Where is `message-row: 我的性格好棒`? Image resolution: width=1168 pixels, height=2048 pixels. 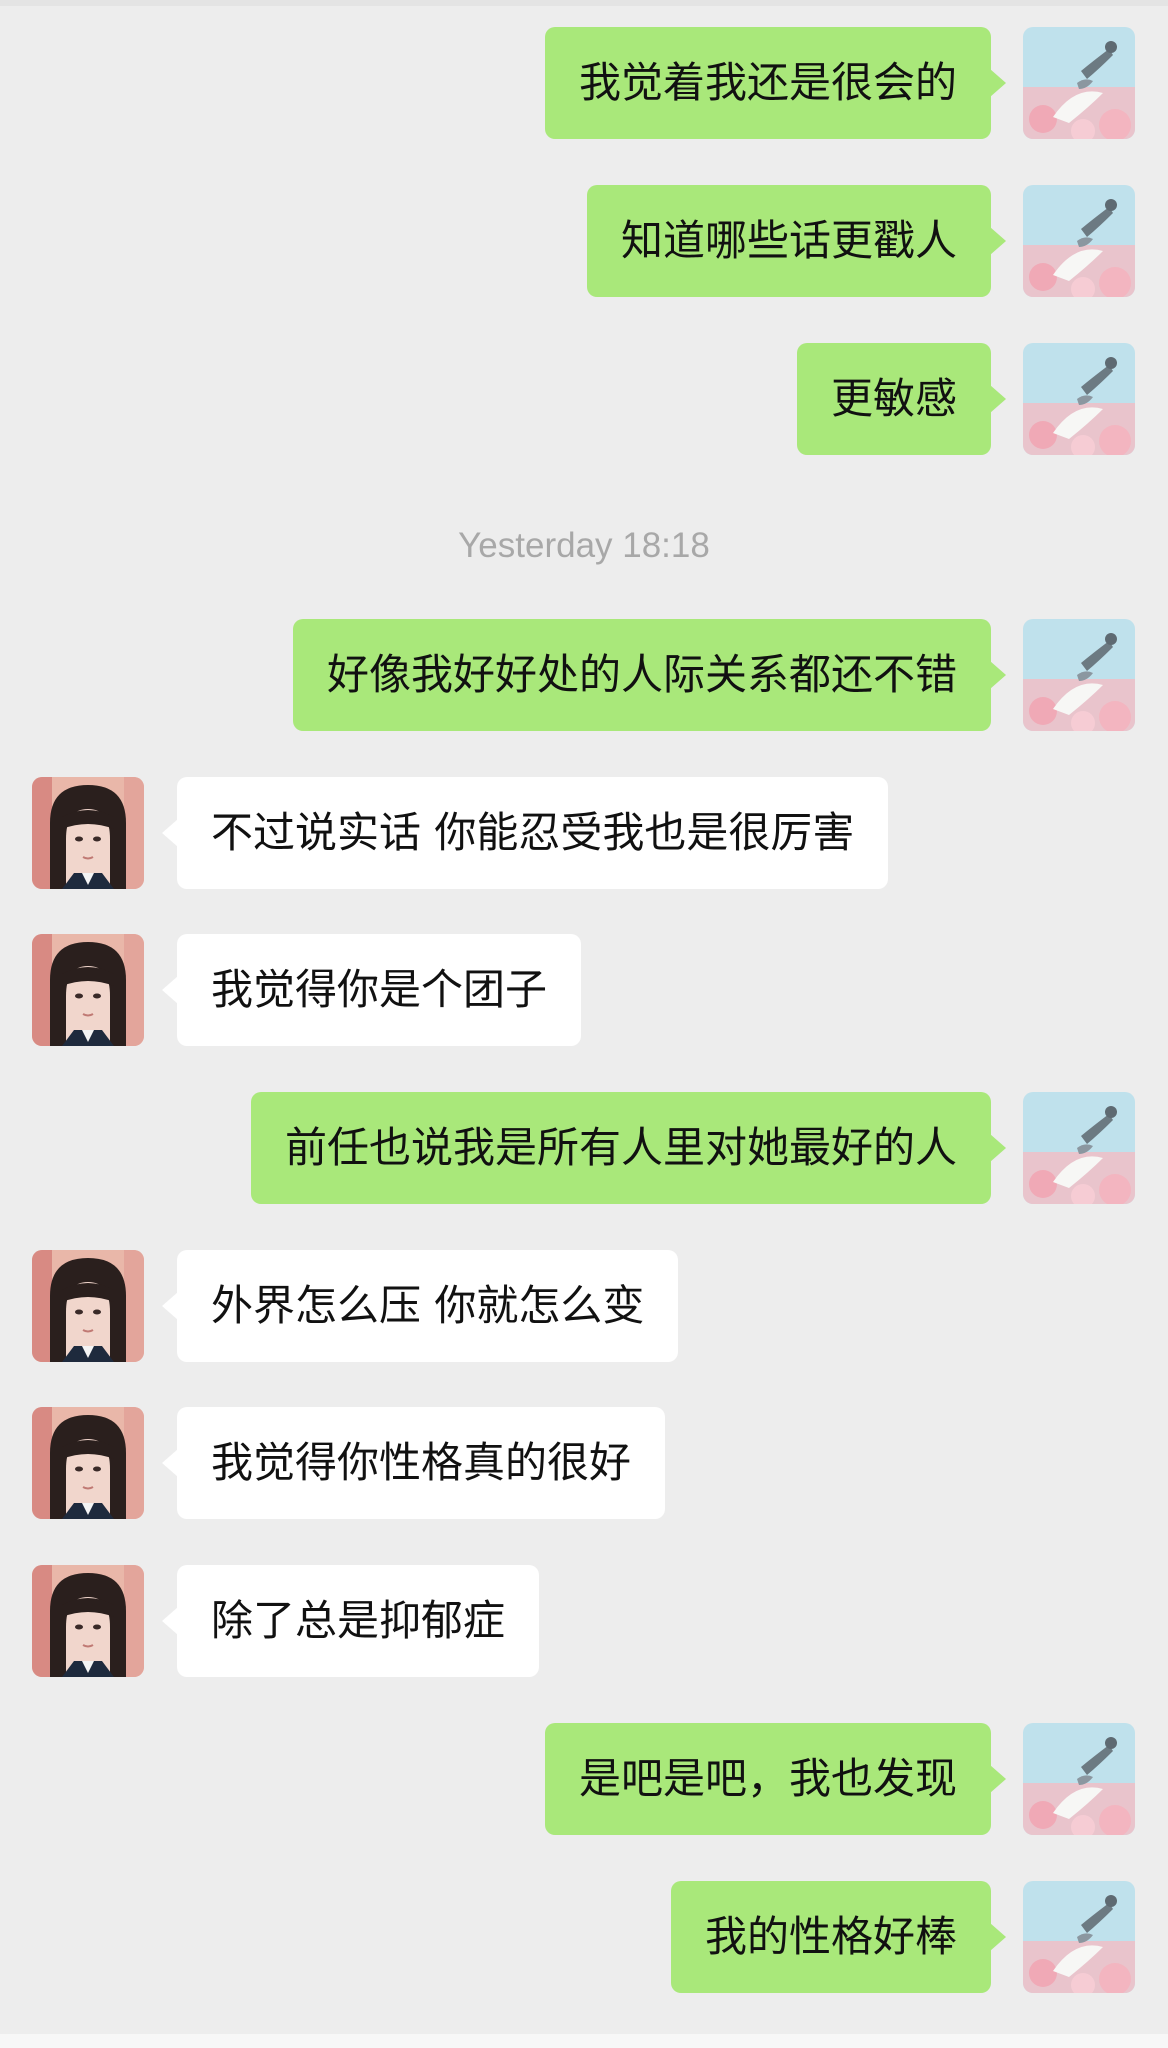
message-row: 我的性格好棒 is located at coordinates (584, 1937).